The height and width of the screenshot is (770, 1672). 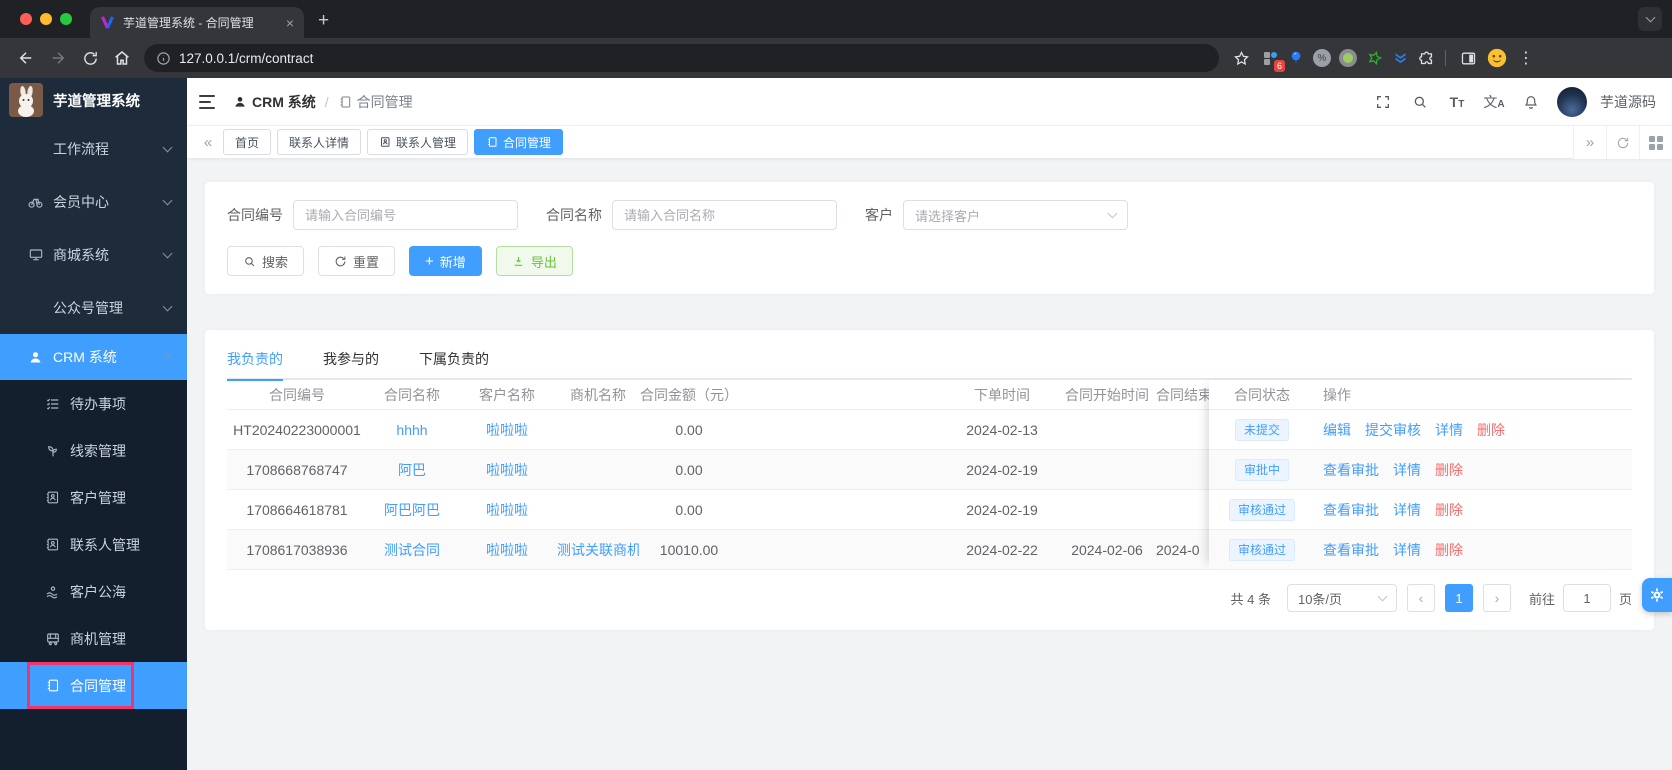 What do you see at coordinates (93, 403) in the screenshot?
I see `sidebar-item-todo: 待办事项` at bounding box center [93, 403].